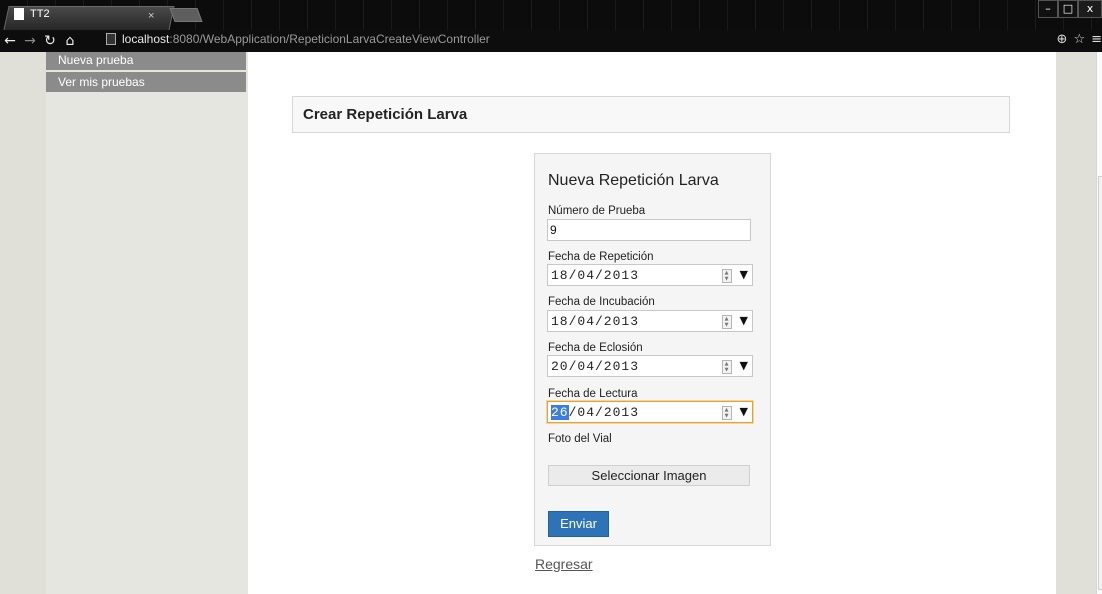 The image size is (1102, 594). I want to click on numero-prueba-label: Número de Prueba, so click(597, 211).